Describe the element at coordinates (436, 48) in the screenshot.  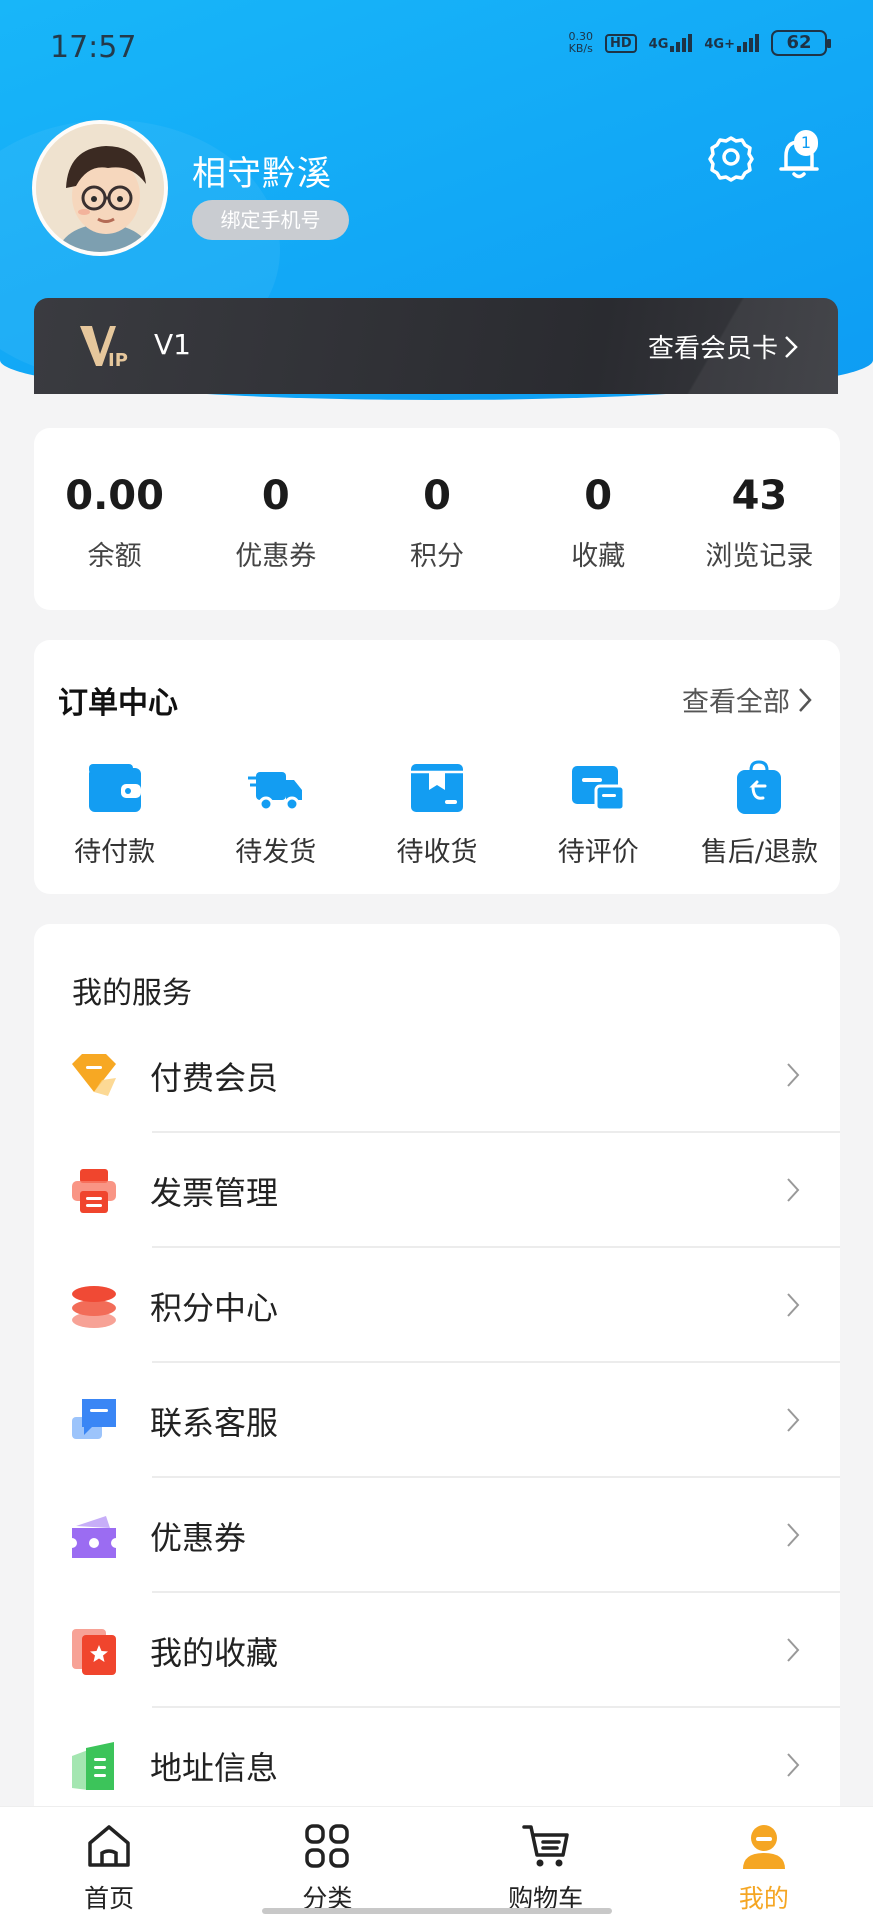
I see `status-bar: 17:57 0.30 KB/s HD 4G 4G+ 62` at that location.